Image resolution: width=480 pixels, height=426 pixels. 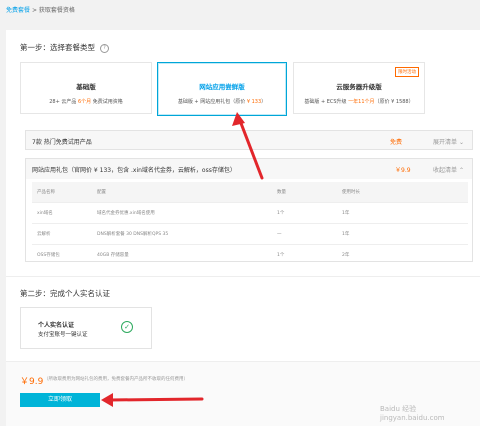 What do you see at coordinates (248, 146) in the screenshot?
I see `arrow-to-card` at bounding box center [248, 146].